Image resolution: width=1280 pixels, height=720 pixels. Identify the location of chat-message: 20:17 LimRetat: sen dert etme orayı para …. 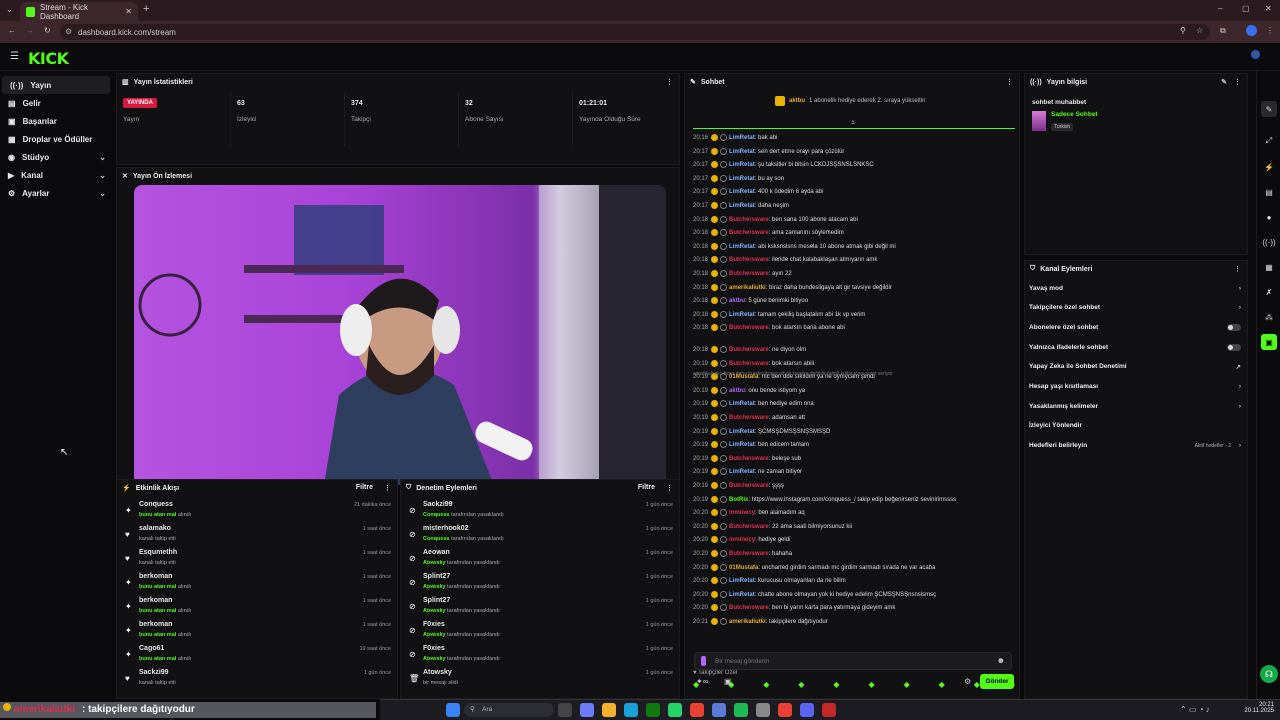
(854, 154).